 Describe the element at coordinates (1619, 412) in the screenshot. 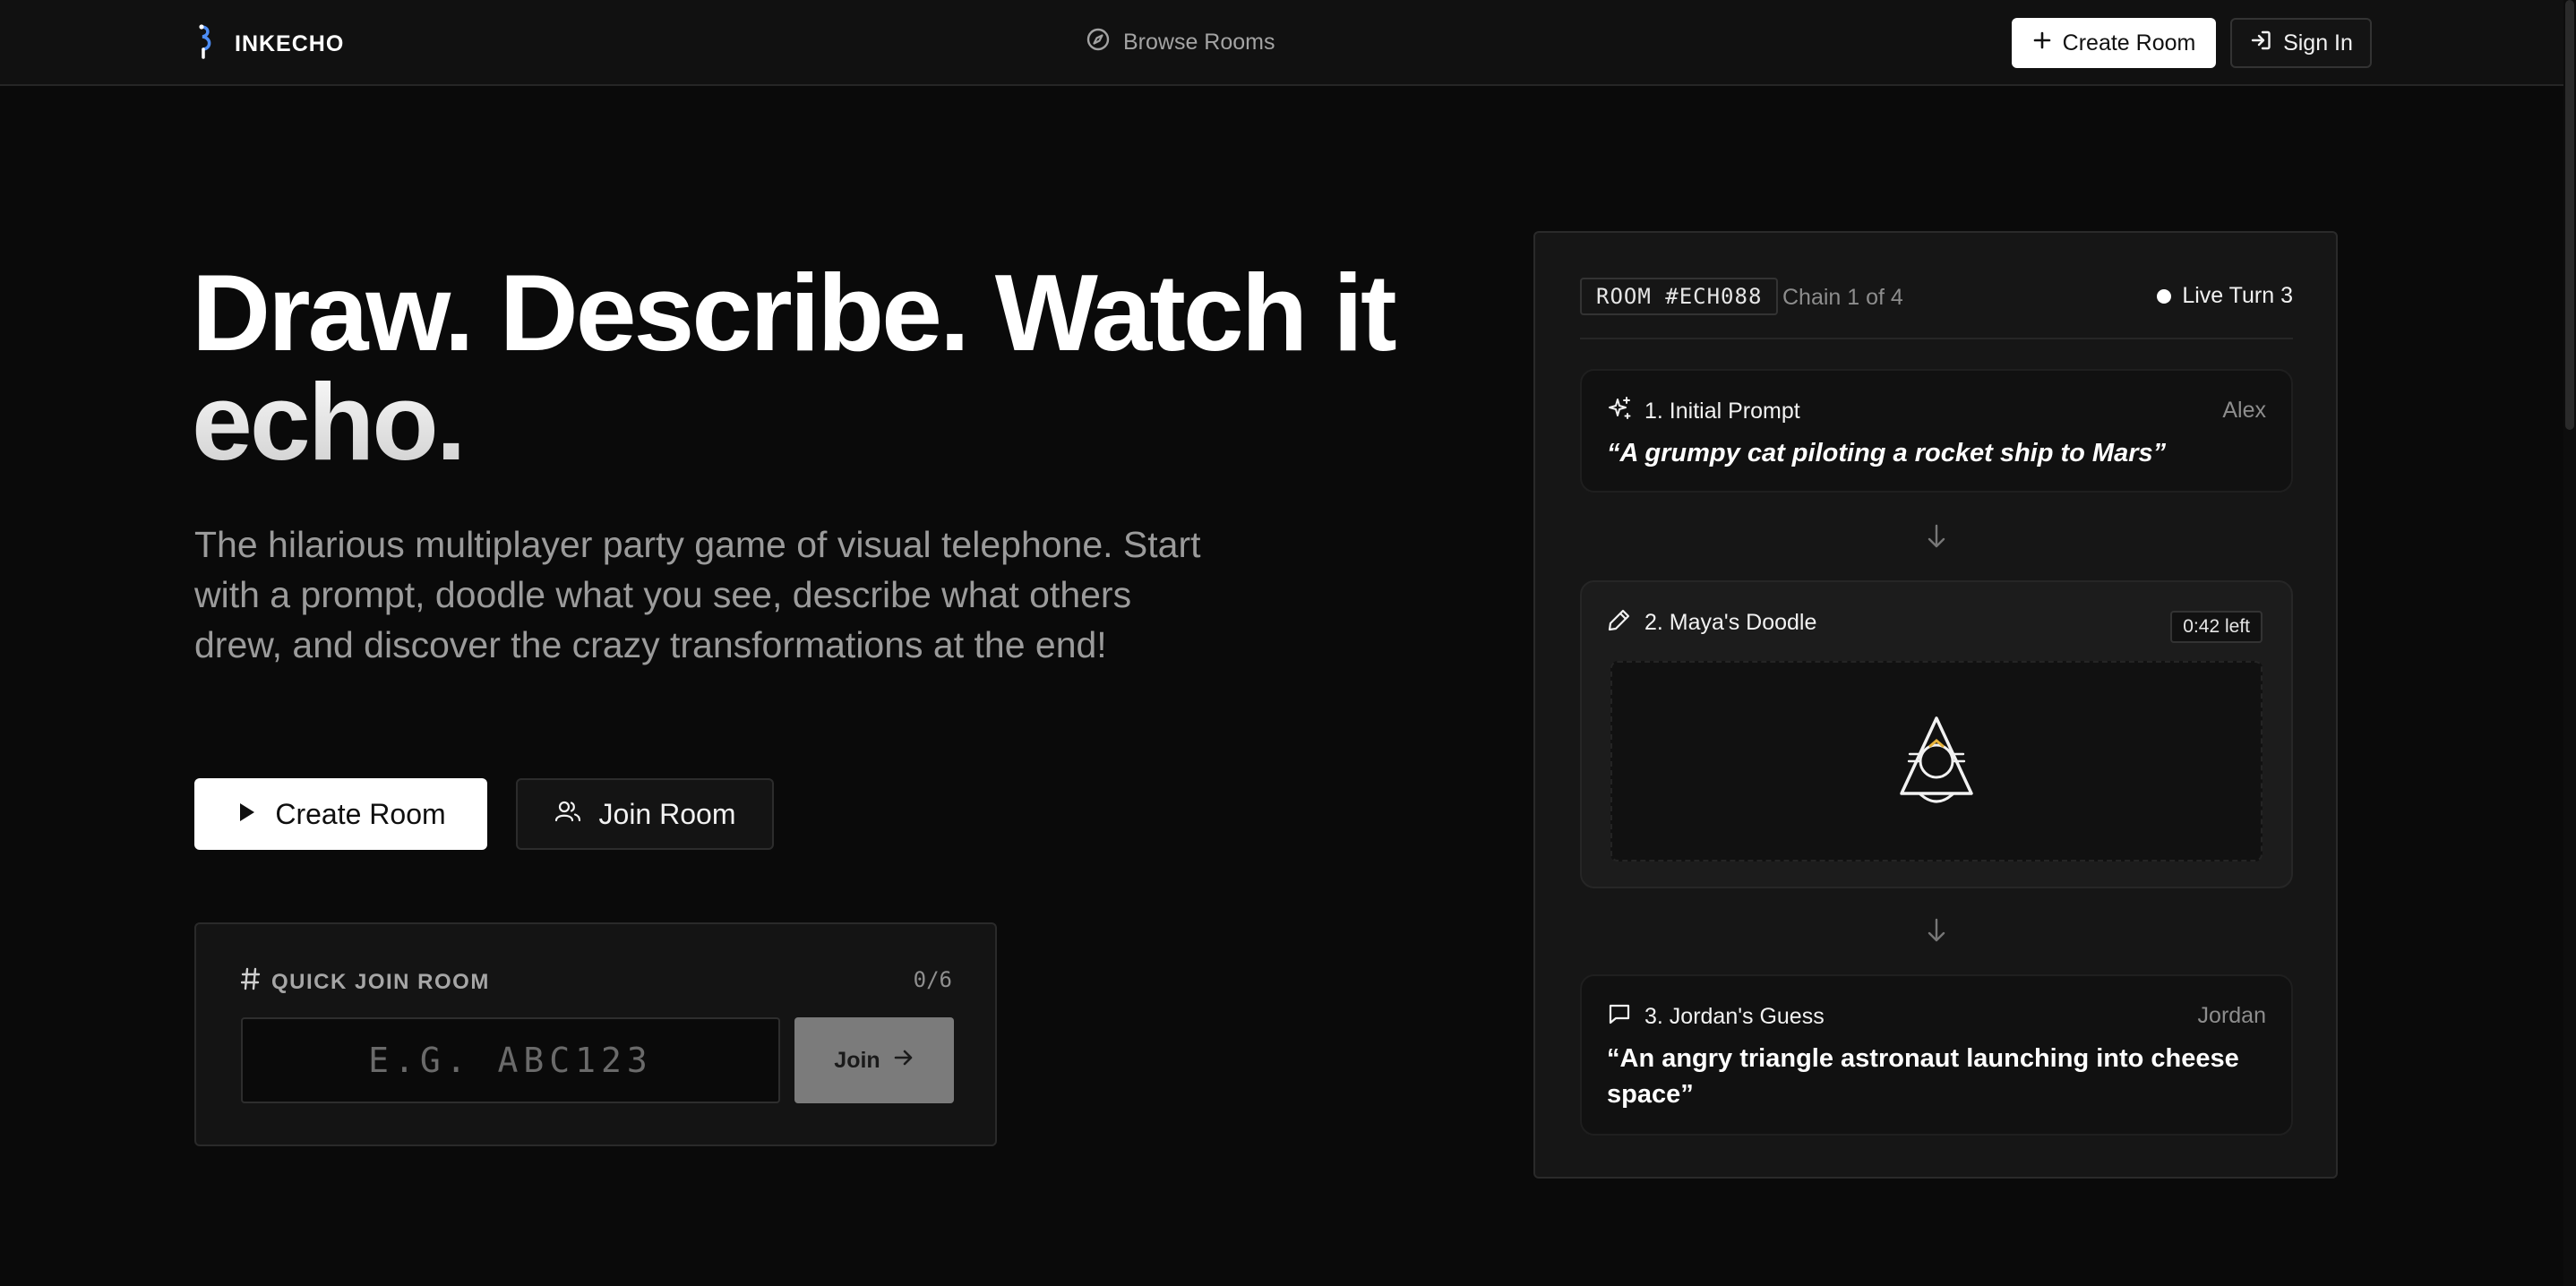

I see `sparkles-icon` at that location.